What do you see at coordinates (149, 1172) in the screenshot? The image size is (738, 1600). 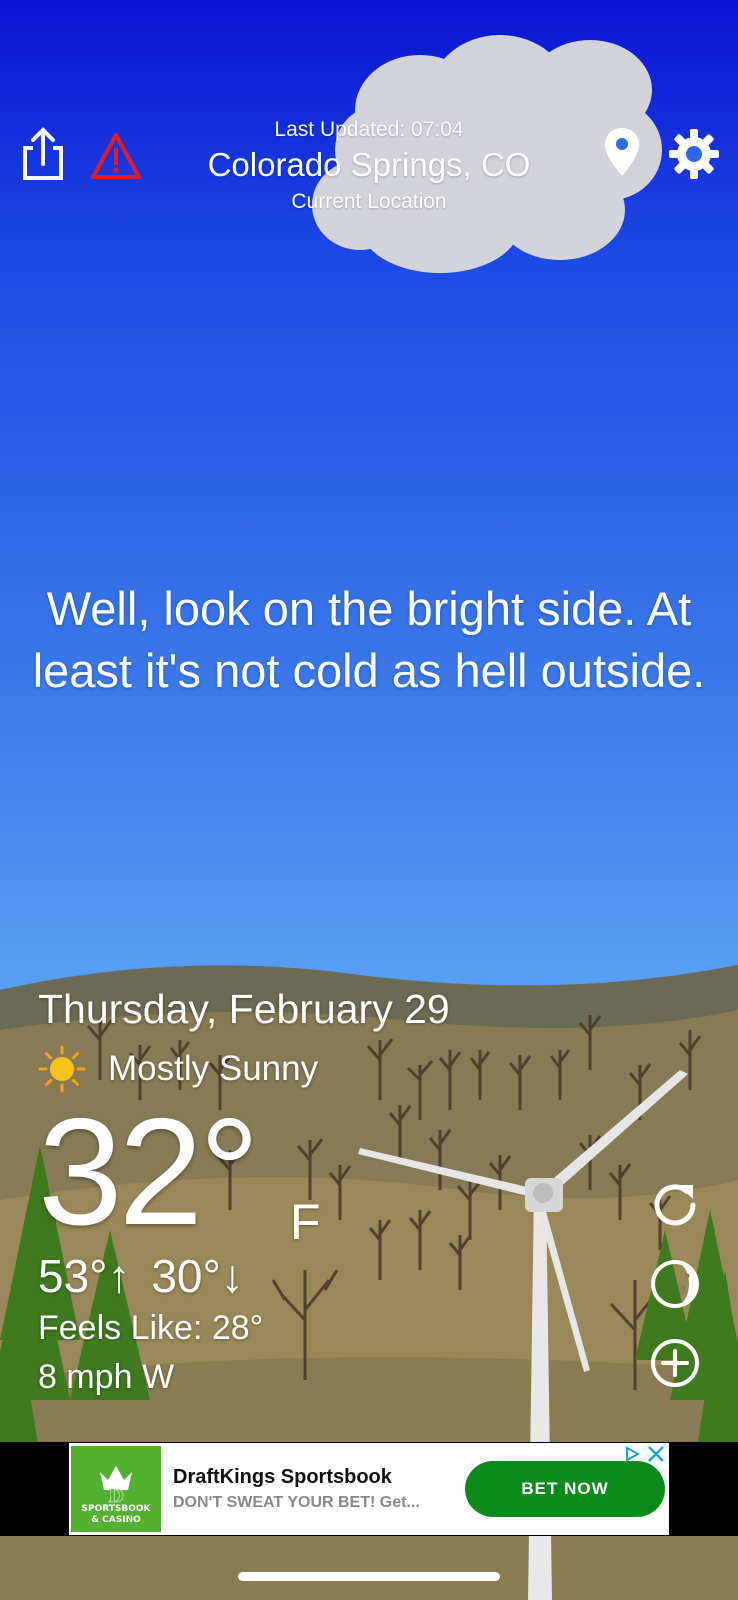 I see `current-temperature: 32°` at bounding box center [149, 1172].